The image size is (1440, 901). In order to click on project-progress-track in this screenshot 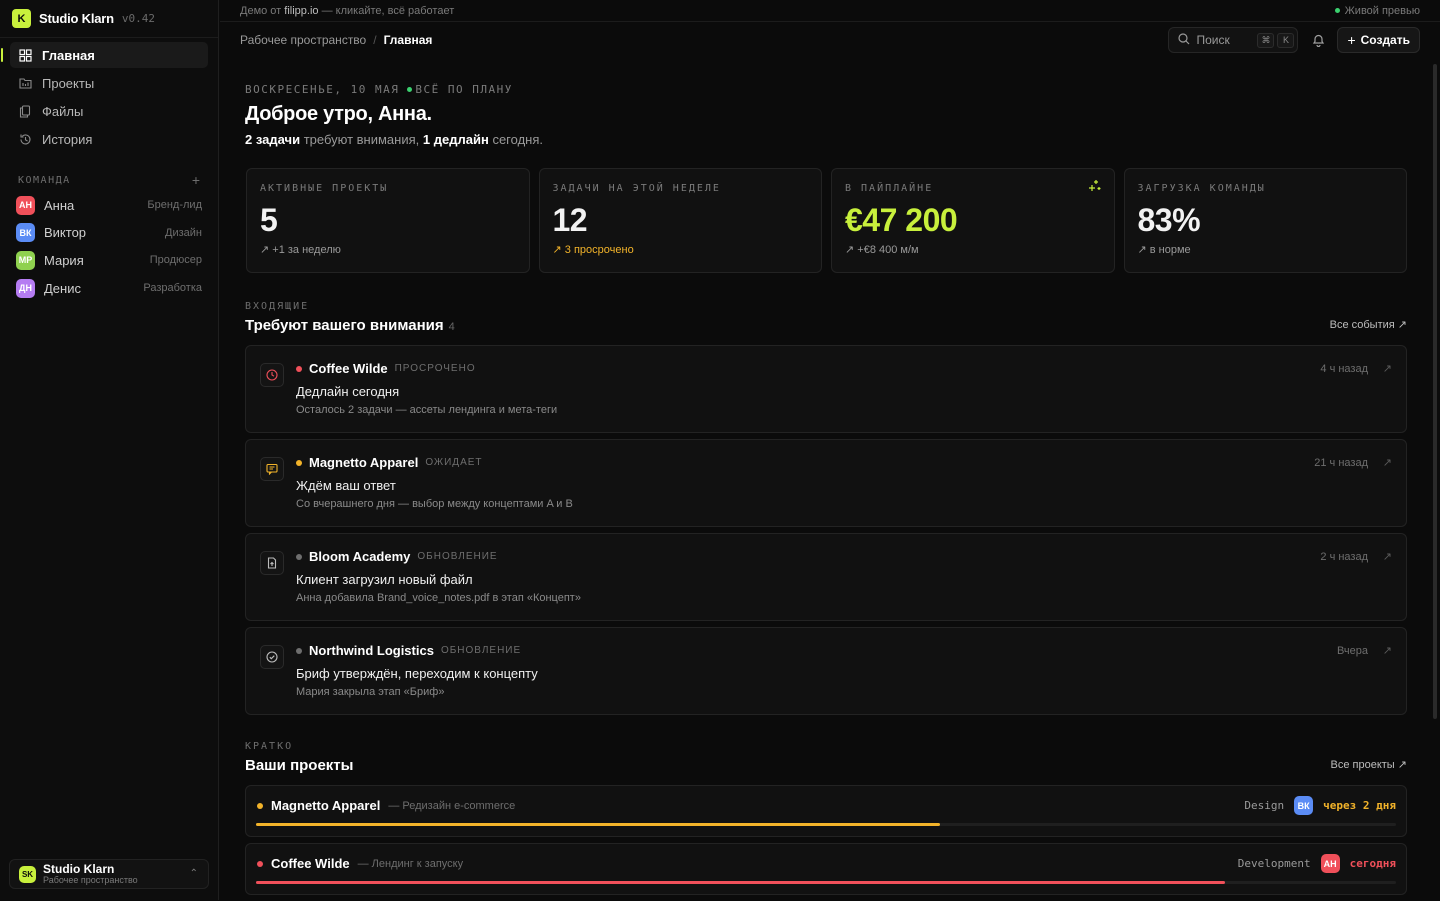, I will do `click(826, 882)`.